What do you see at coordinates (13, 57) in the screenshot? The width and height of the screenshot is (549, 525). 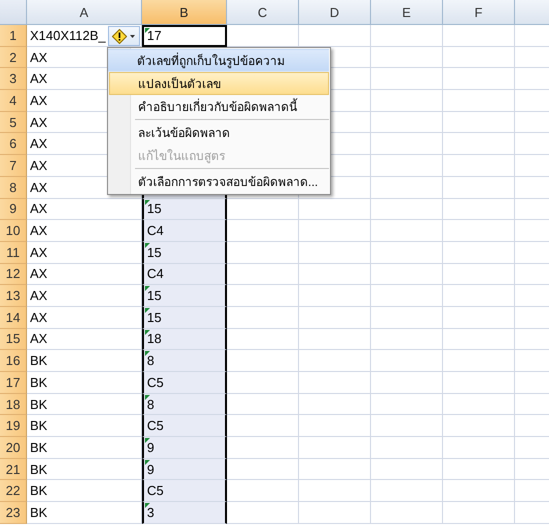 I see `row-header: 2` at bounding box center [13, 57].